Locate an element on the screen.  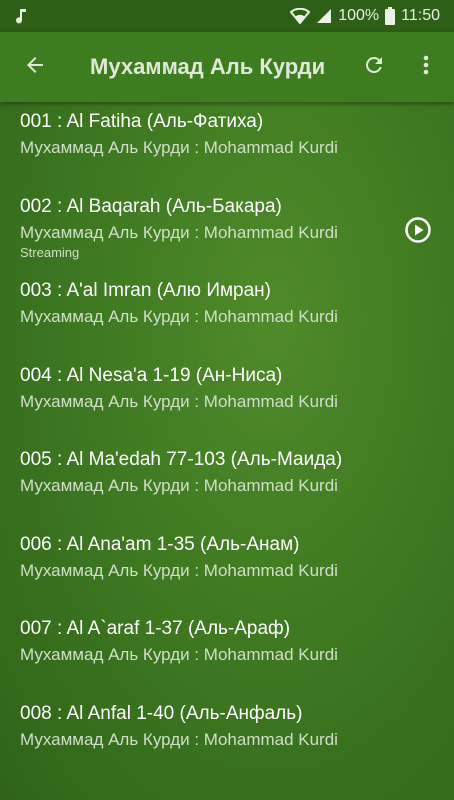
signal-icon is located at coordinates (324, 16).